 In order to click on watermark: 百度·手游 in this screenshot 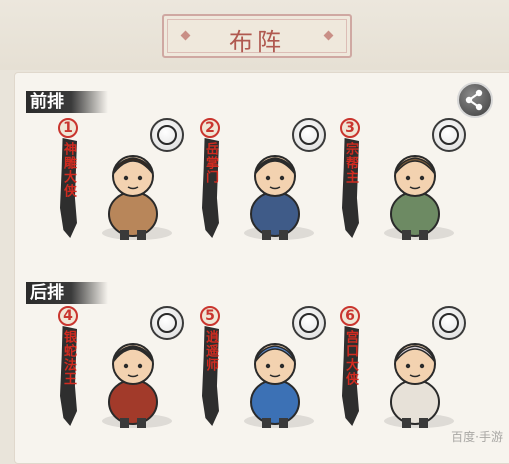, I will do `click(477, 437)`.